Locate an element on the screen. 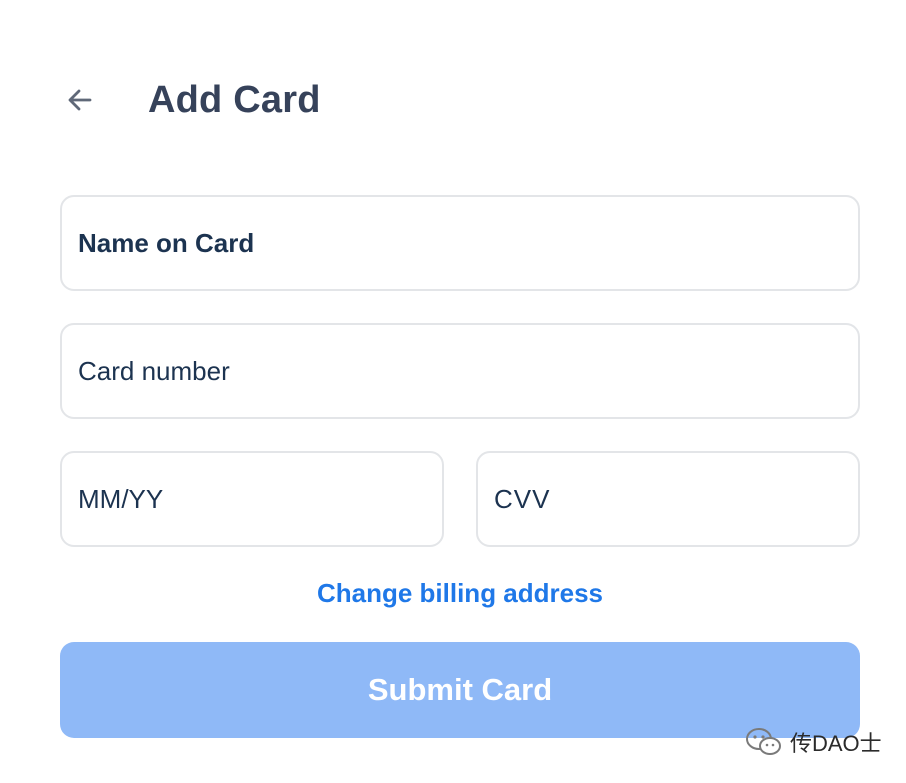 Image resolution: width=906 pixels, height=783 pixels. page-title: Add Card is located at coordinates (234, 99).